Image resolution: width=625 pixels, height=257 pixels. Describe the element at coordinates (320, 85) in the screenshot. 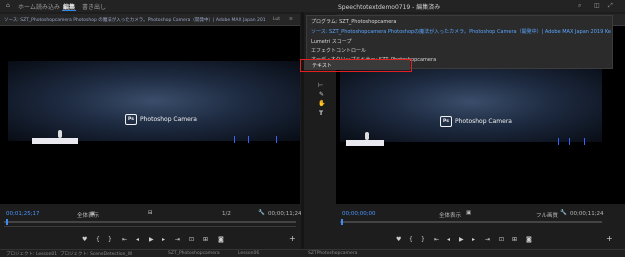

I see `slip-tool-icon: ⊢` at that location.